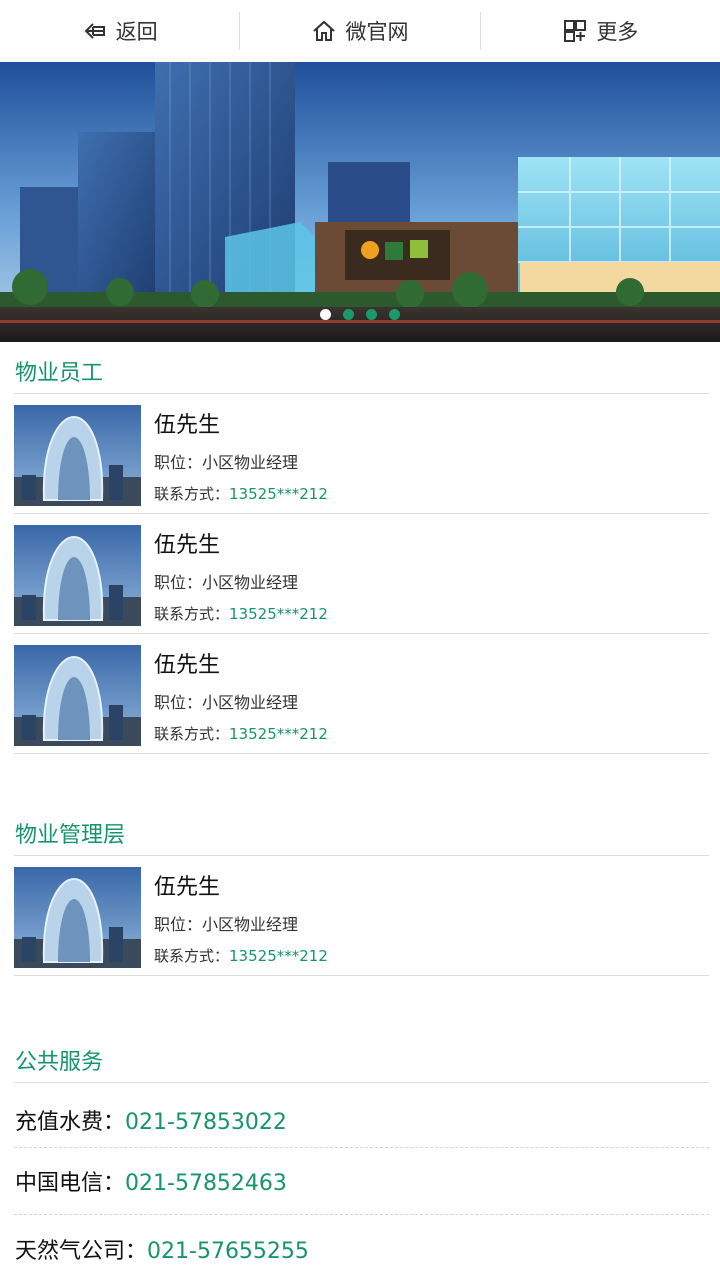 The image size is (720, 1280). What do you see at coordinates (361, 916) in the screenshot?
I see `manager-card: 伍先生 职位：小区物业经理 联系方式：13525***212` at bounding box center [361, 916].